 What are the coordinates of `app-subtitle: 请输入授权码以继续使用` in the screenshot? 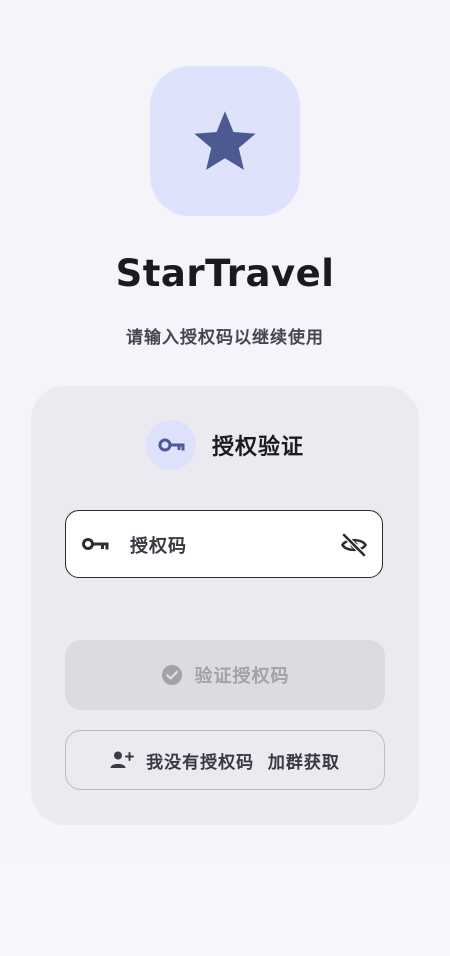 It's located at (225, 338).